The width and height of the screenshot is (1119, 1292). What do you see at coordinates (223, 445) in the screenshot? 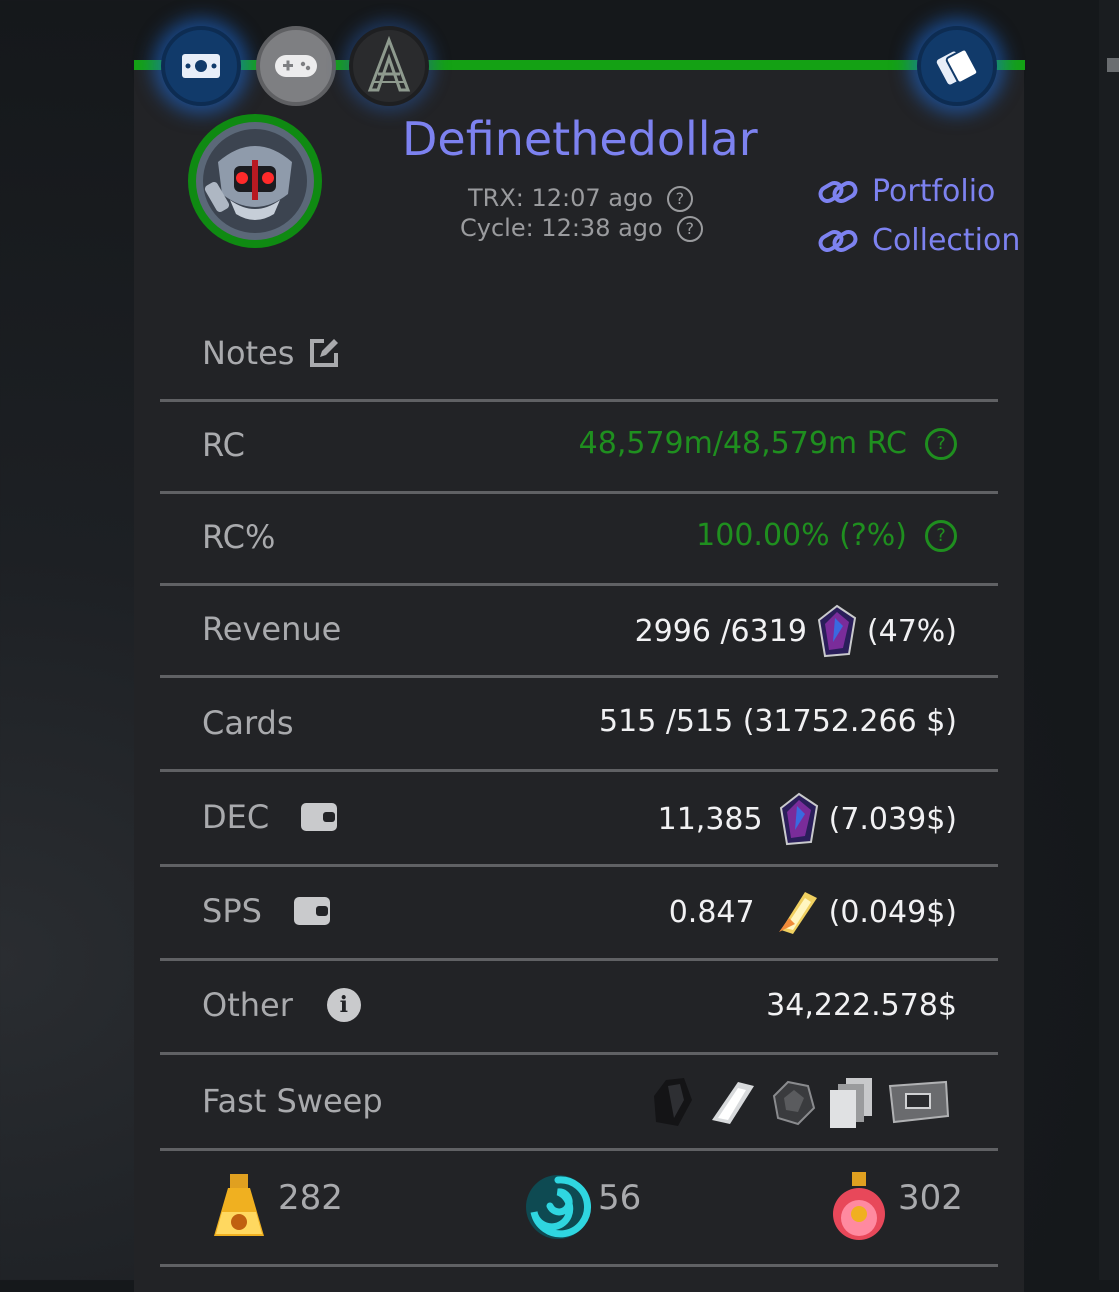
I see `rc-label: RC` at bounding box center [223, 445].